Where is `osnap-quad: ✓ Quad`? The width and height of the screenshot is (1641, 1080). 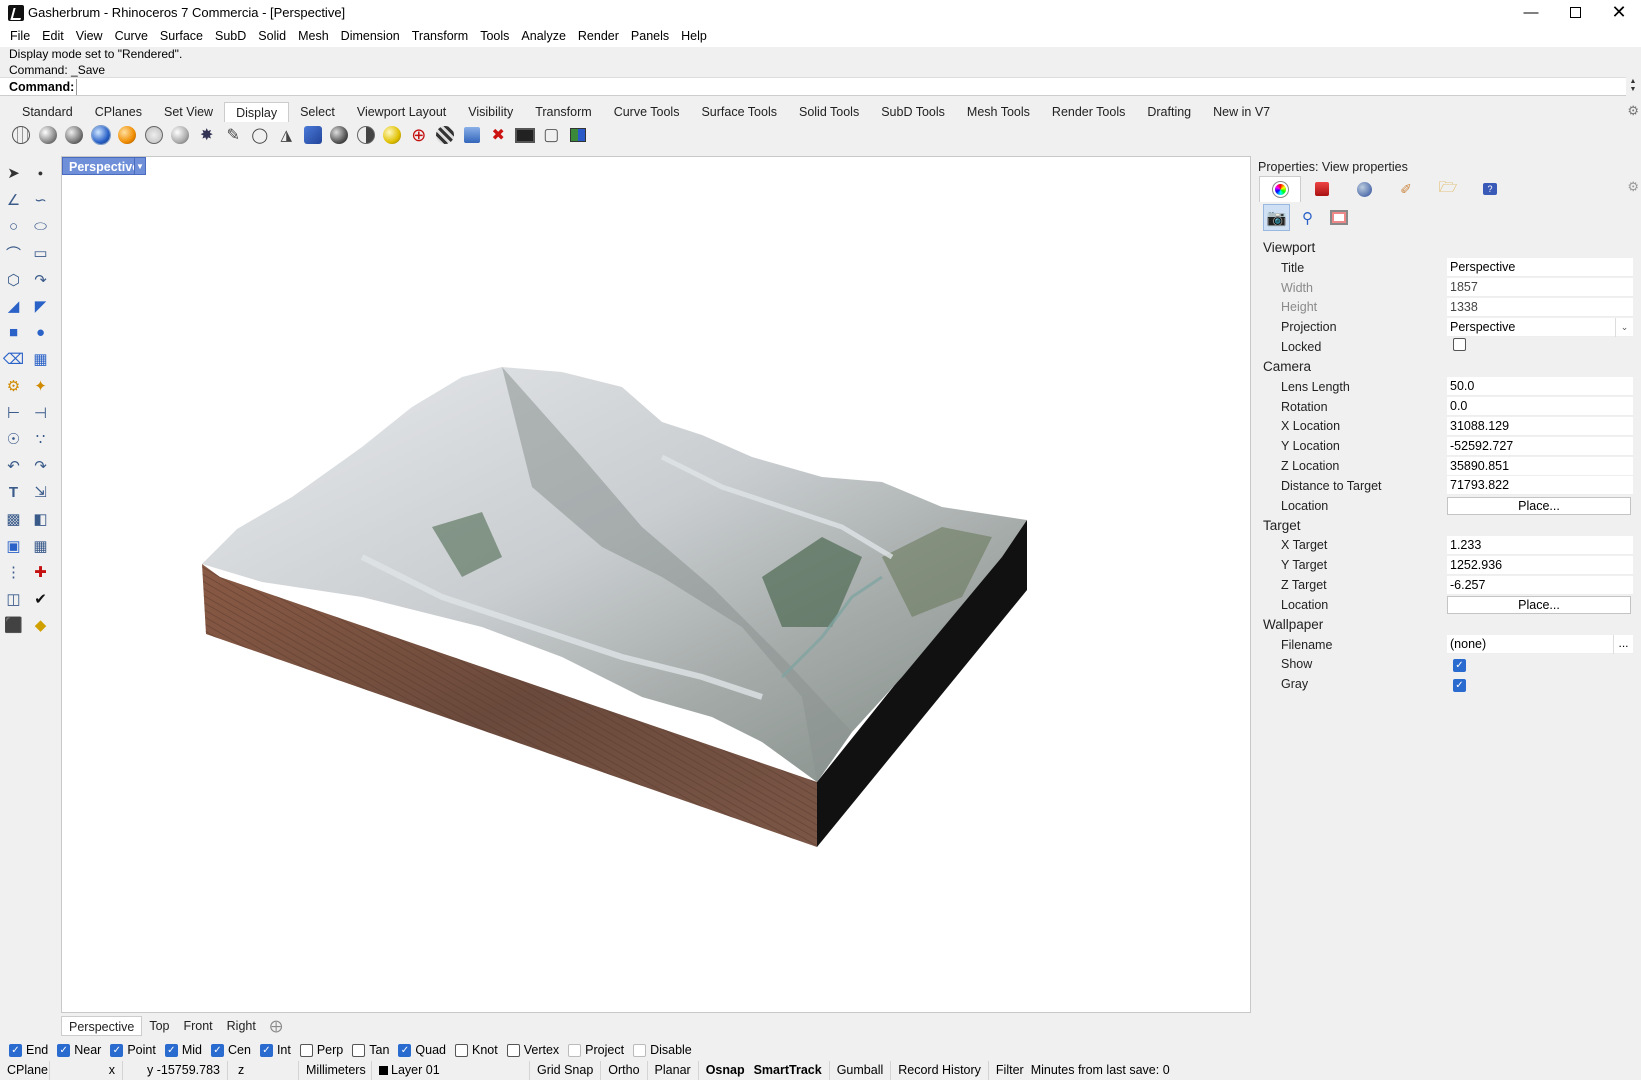
osnap-quad: ✓ Quad is located at coordinates (422, 1050).